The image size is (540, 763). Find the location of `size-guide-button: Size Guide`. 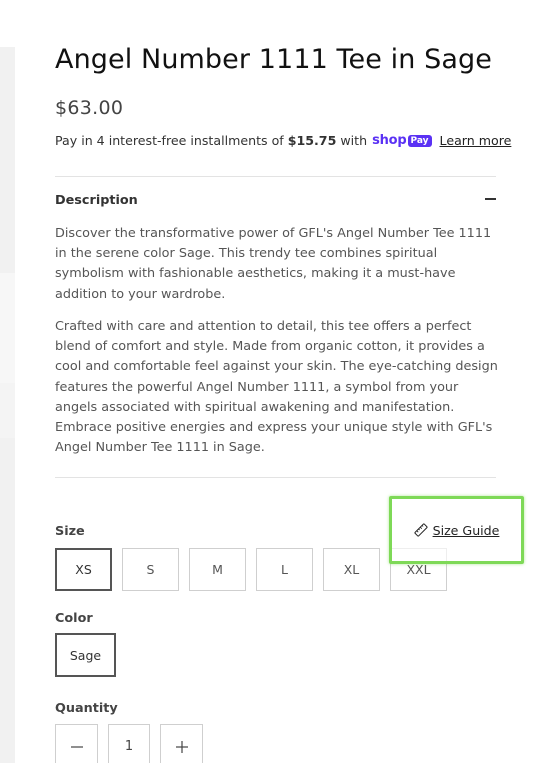

size-guide-button: Size Guide is located at coordinates (456, 530).